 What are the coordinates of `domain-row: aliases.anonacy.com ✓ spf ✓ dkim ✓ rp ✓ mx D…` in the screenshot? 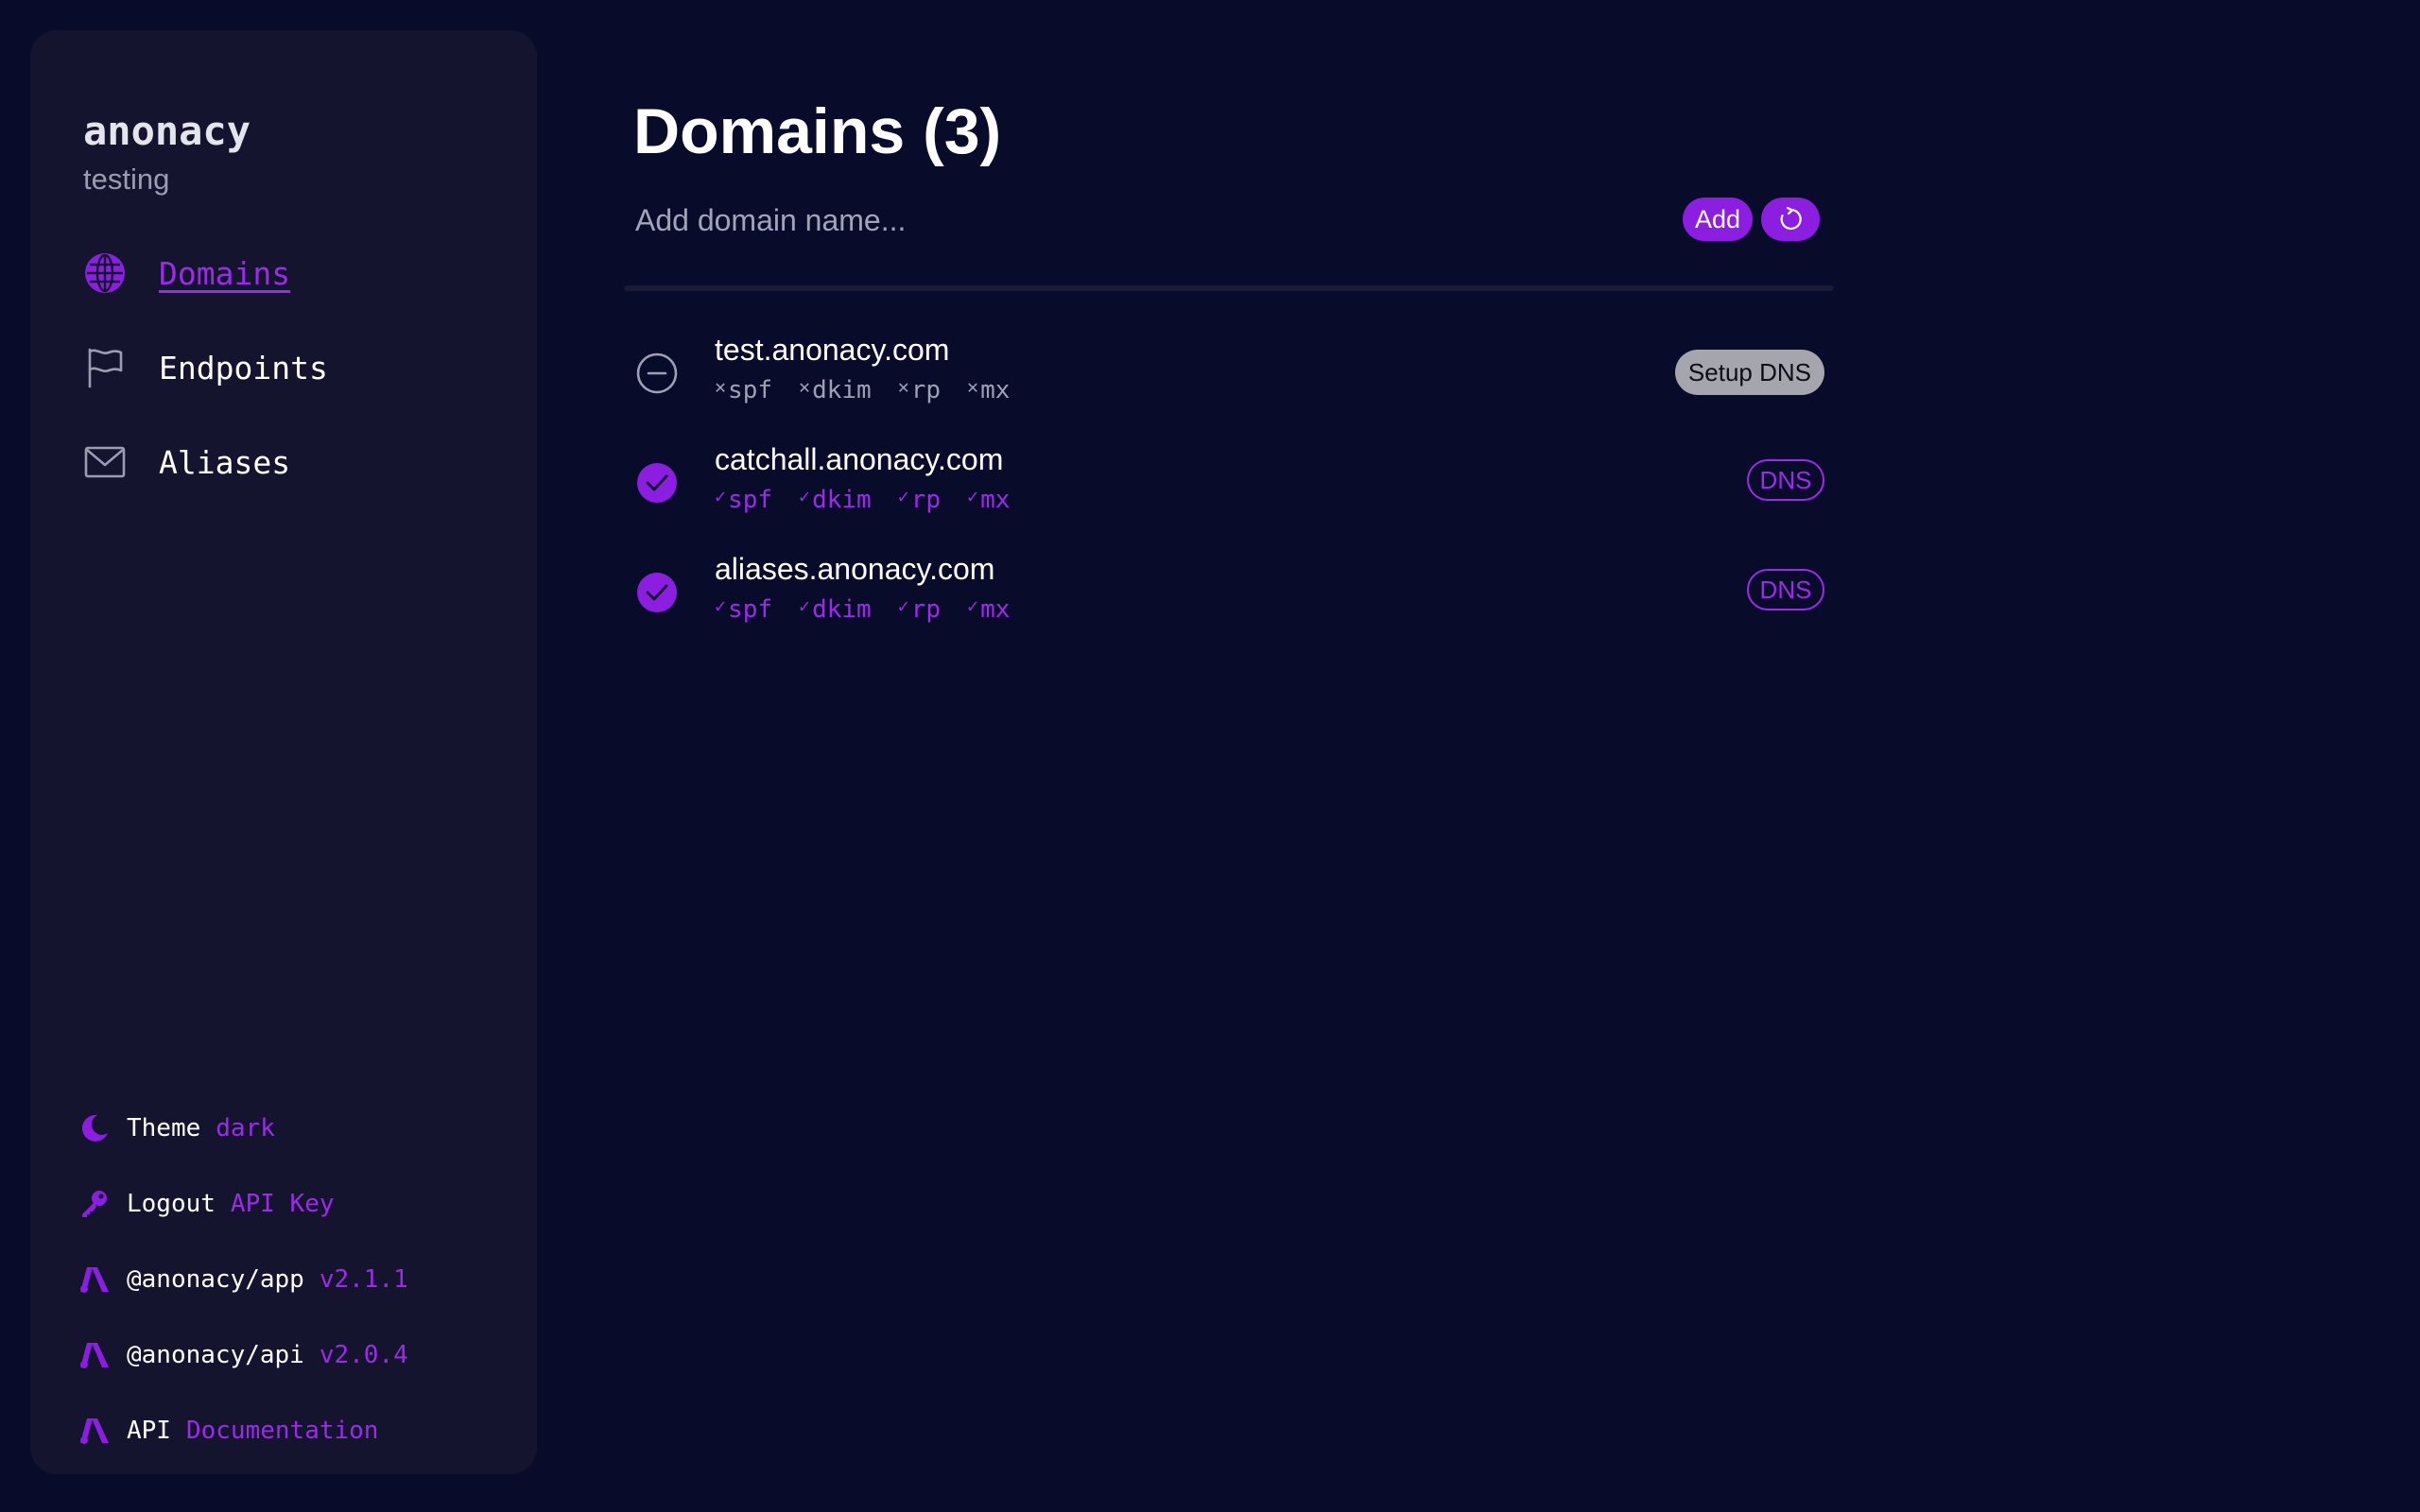 It's located at (1224, 595).